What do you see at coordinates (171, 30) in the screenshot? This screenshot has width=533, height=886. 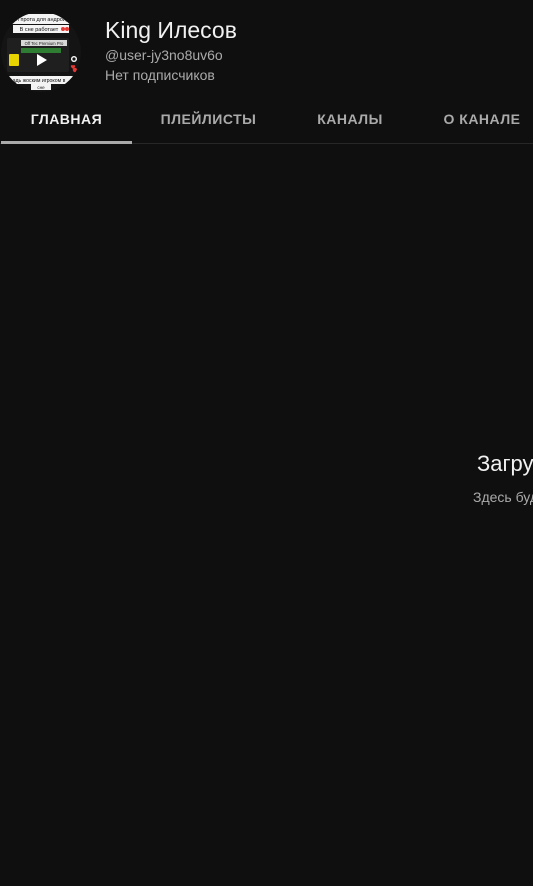 I see `channel-name: King Илесов` at bounding box center [171, 30].